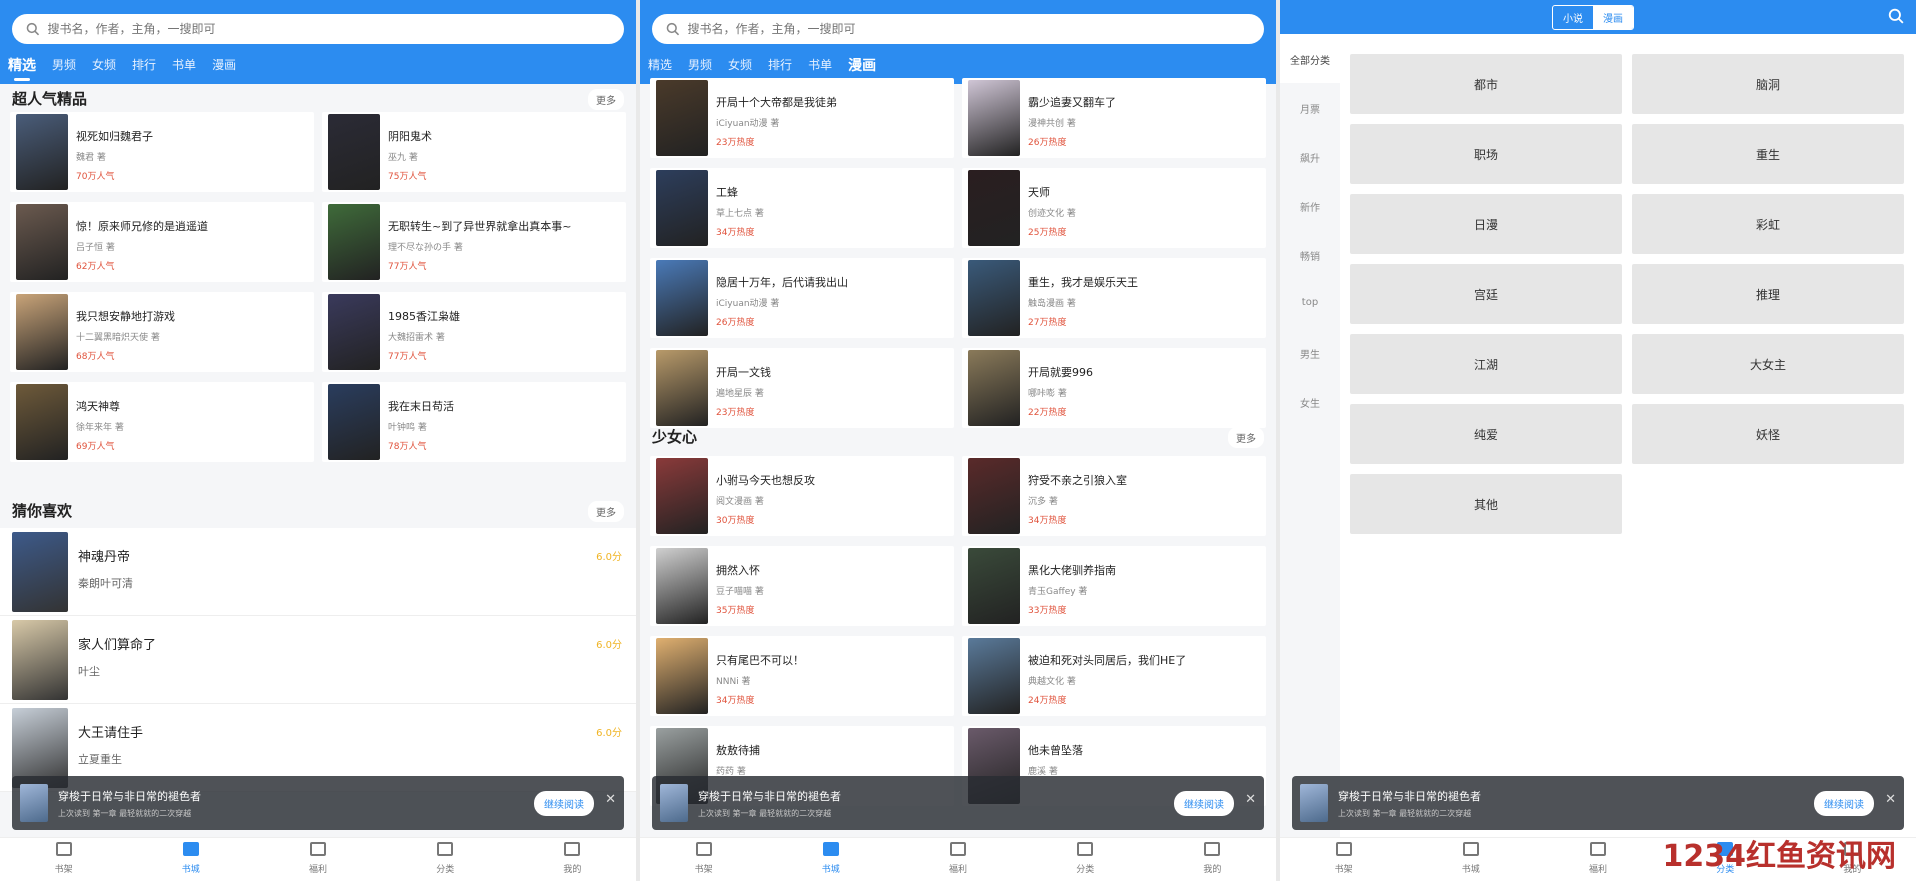 Image resolution: width=1916 pixels, height=881 pixels. What do you see at coordinates (1310, 107) in the screenshot?
I see `sidebar-item: 月票` at bounding box center [1310, 107].